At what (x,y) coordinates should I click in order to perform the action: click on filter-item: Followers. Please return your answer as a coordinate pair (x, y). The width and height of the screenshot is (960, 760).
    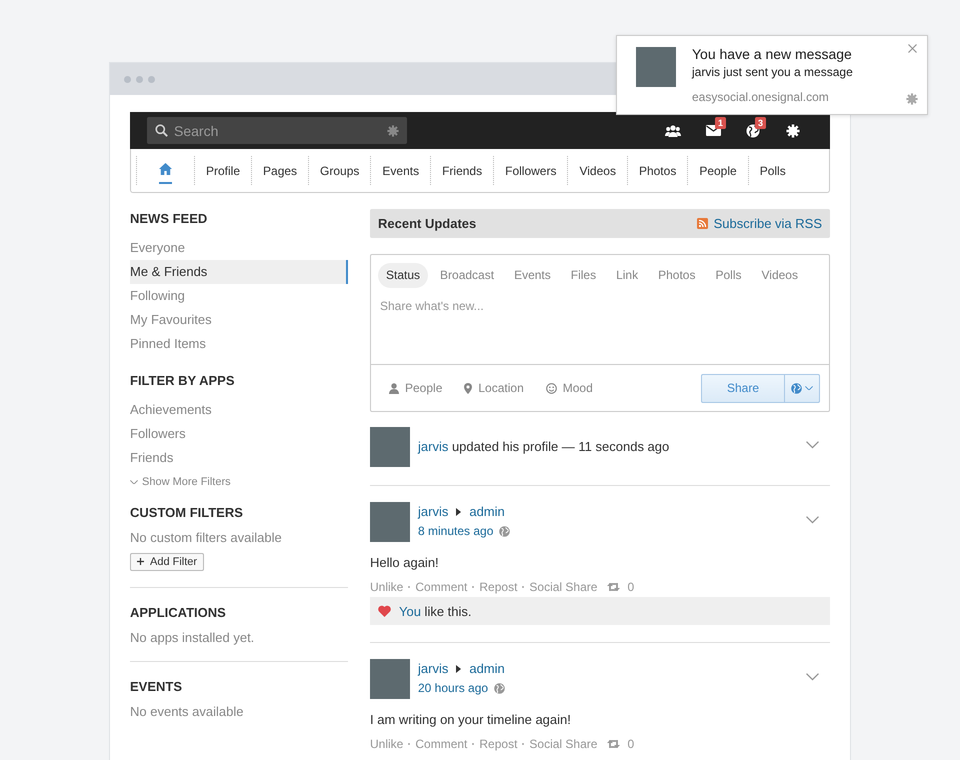
    Looking at the image, I should click on (239, 434).